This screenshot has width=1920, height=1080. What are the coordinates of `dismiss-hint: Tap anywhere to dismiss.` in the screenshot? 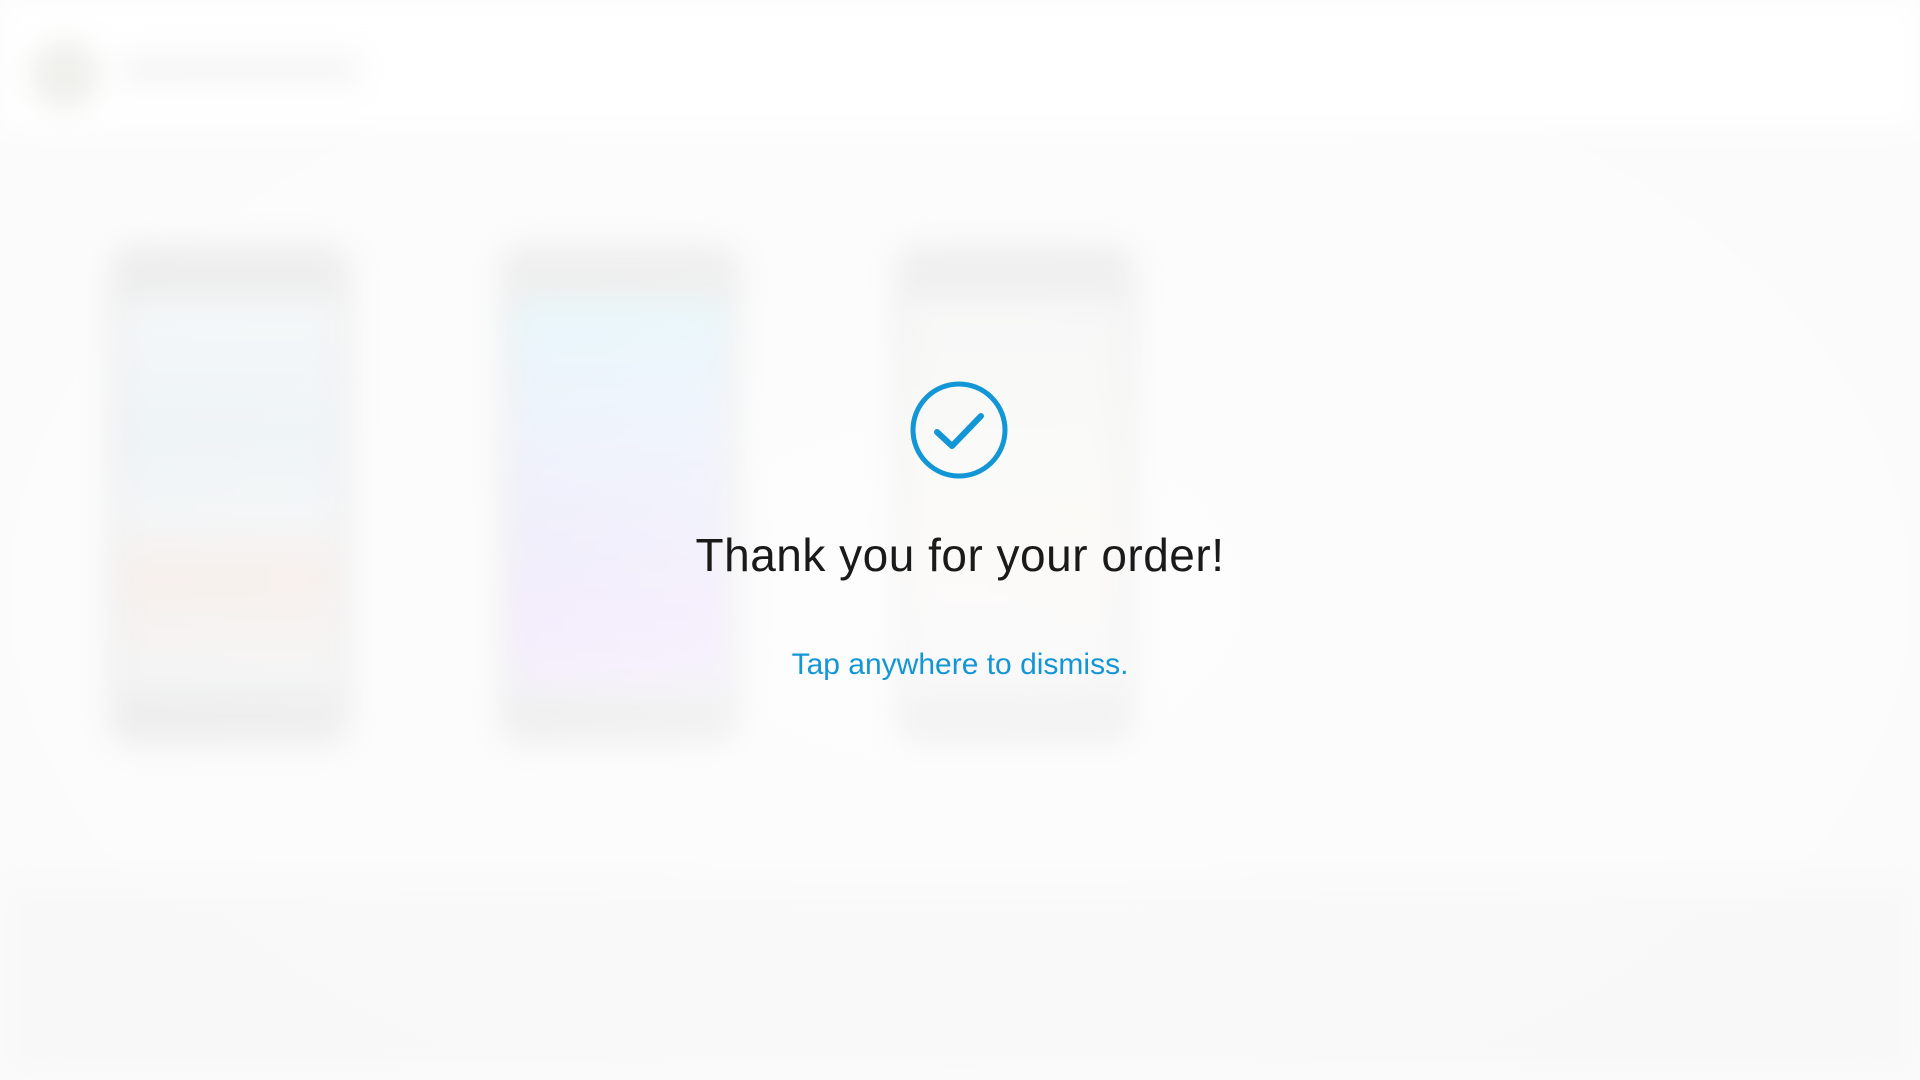 It's located at (960, 665).